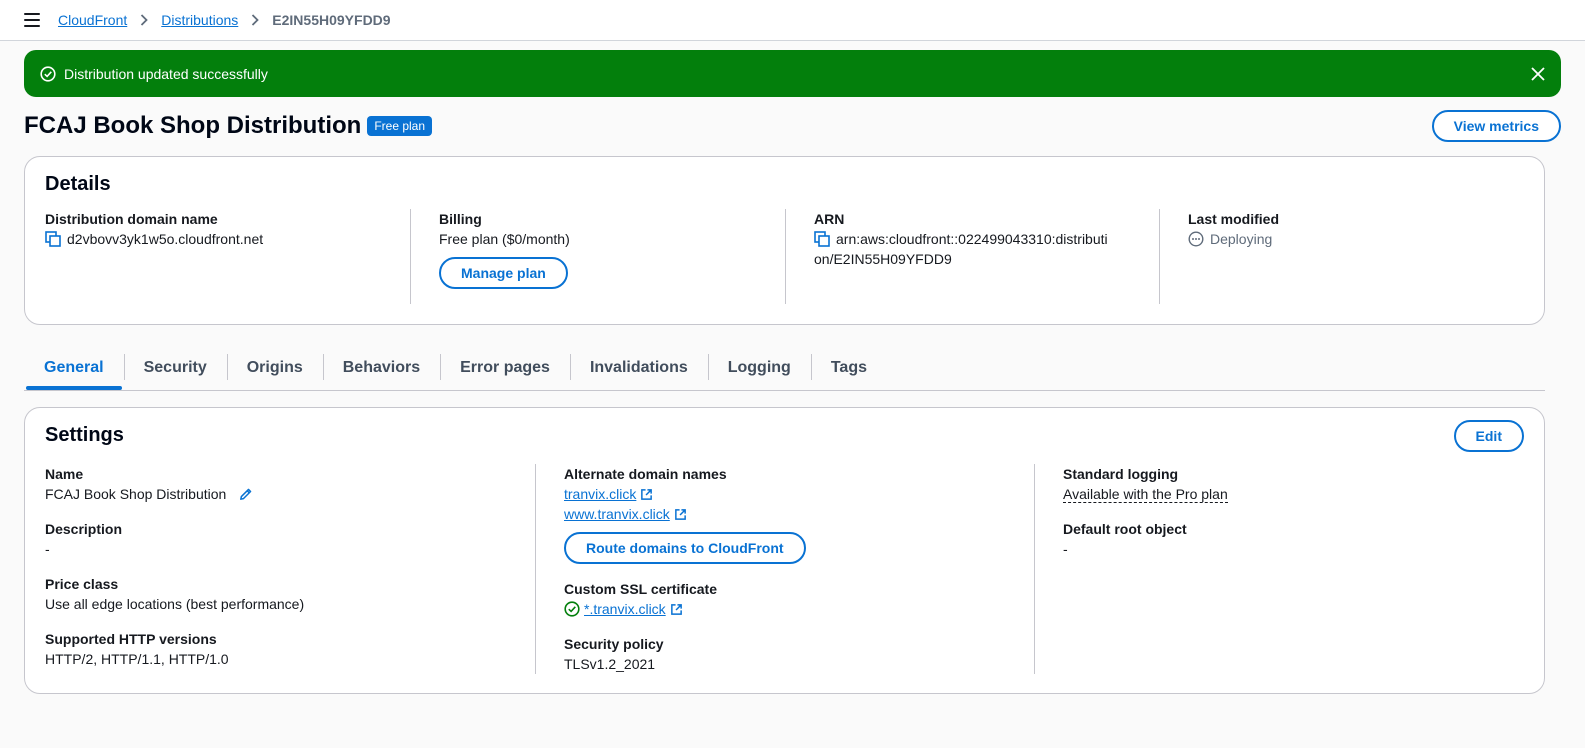 This screenshot has height=748, width=1585. What do you see at coordinates (610, 664) in the screenshot?
I see `security-policy-value: TLSv1.2_2021` at bounding box center [610, 664].